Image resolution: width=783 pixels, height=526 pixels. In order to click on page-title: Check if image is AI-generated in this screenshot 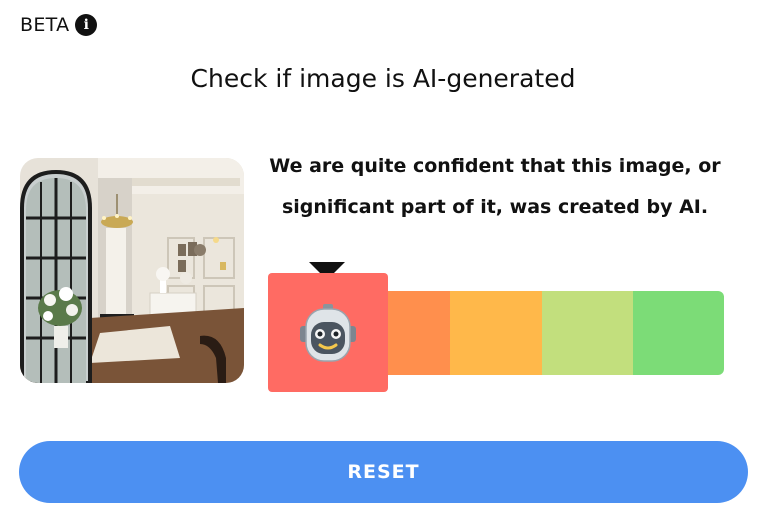, I will do `click(383, 78)`.